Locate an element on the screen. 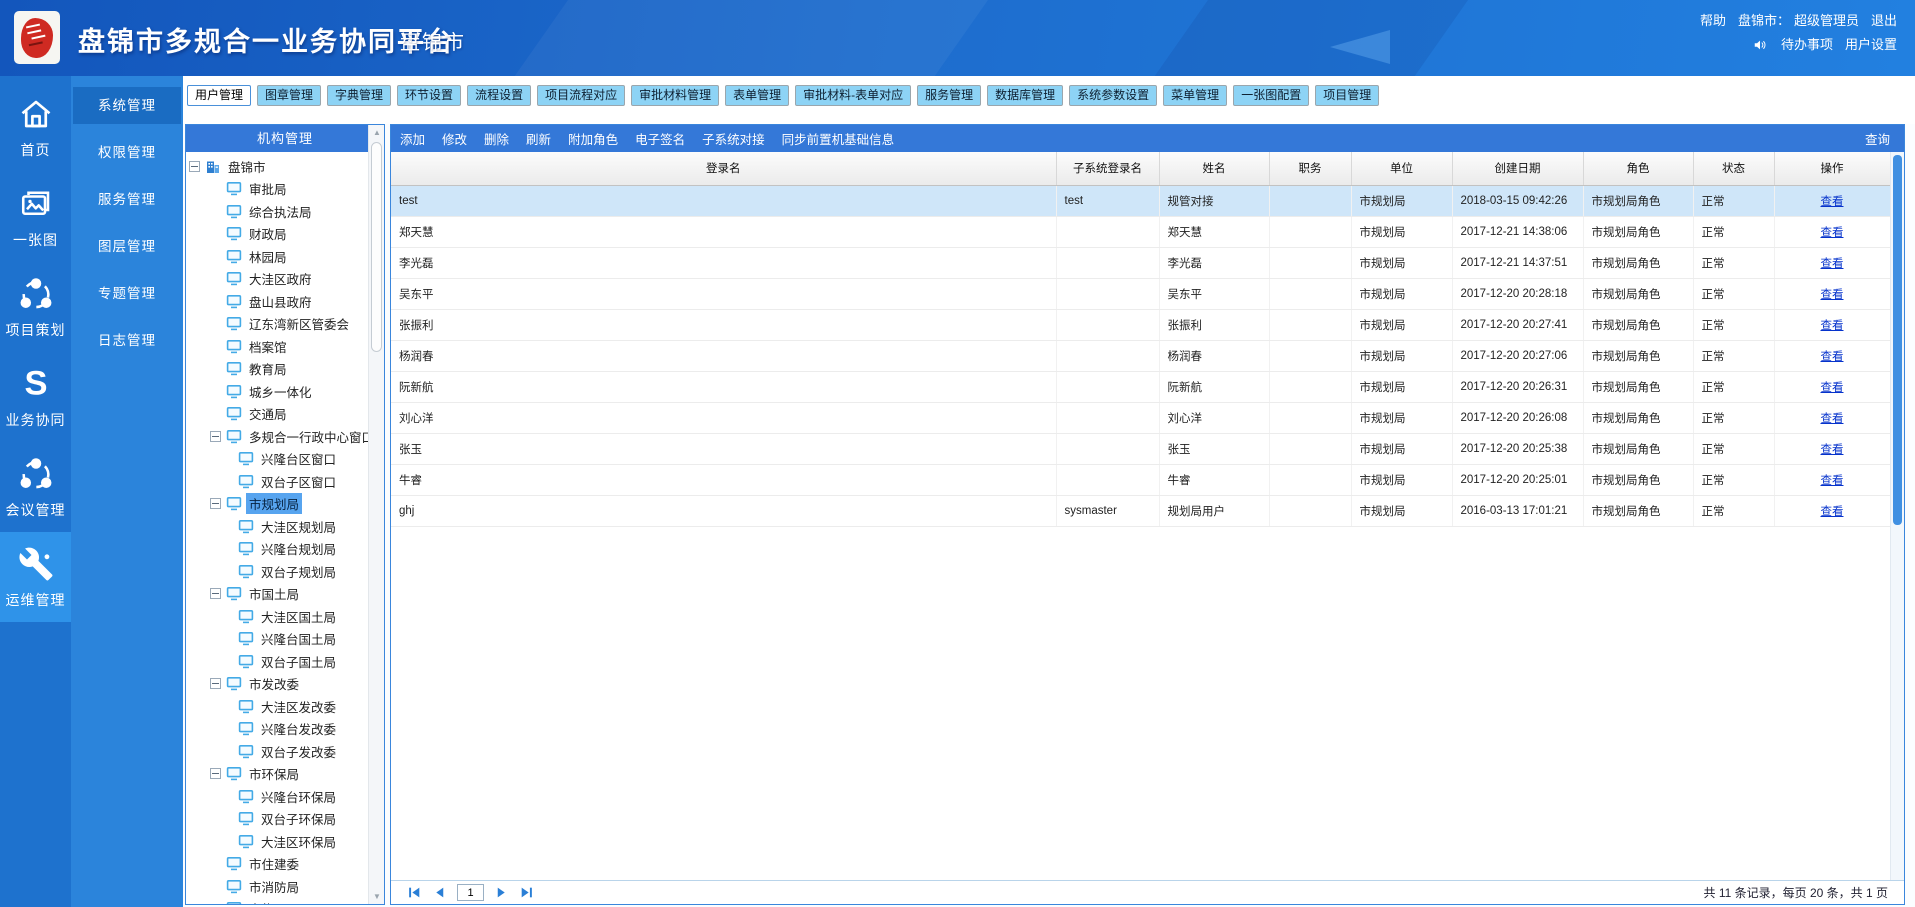 Image resolution: width=1915 pixels, height=907 pixels. tree-node: 交通局 is located at coordinates (285, 414).